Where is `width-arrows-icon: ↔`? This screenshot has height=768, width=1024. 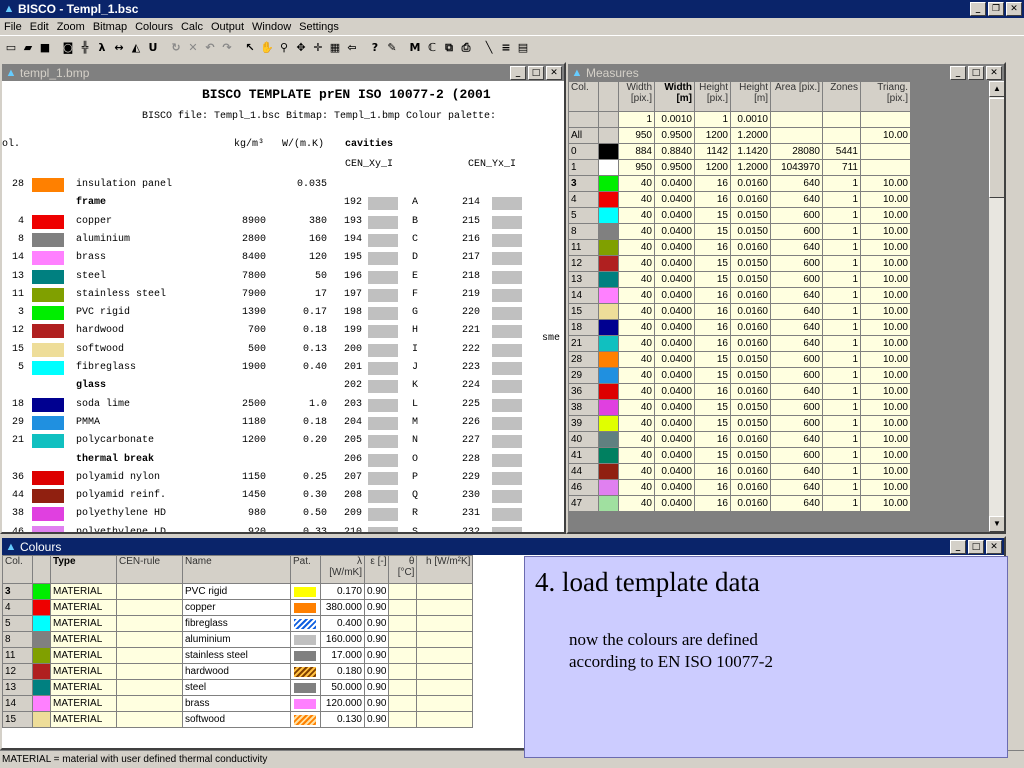
width-arrows-icon: ↔ is located at coordinates (119, 48).